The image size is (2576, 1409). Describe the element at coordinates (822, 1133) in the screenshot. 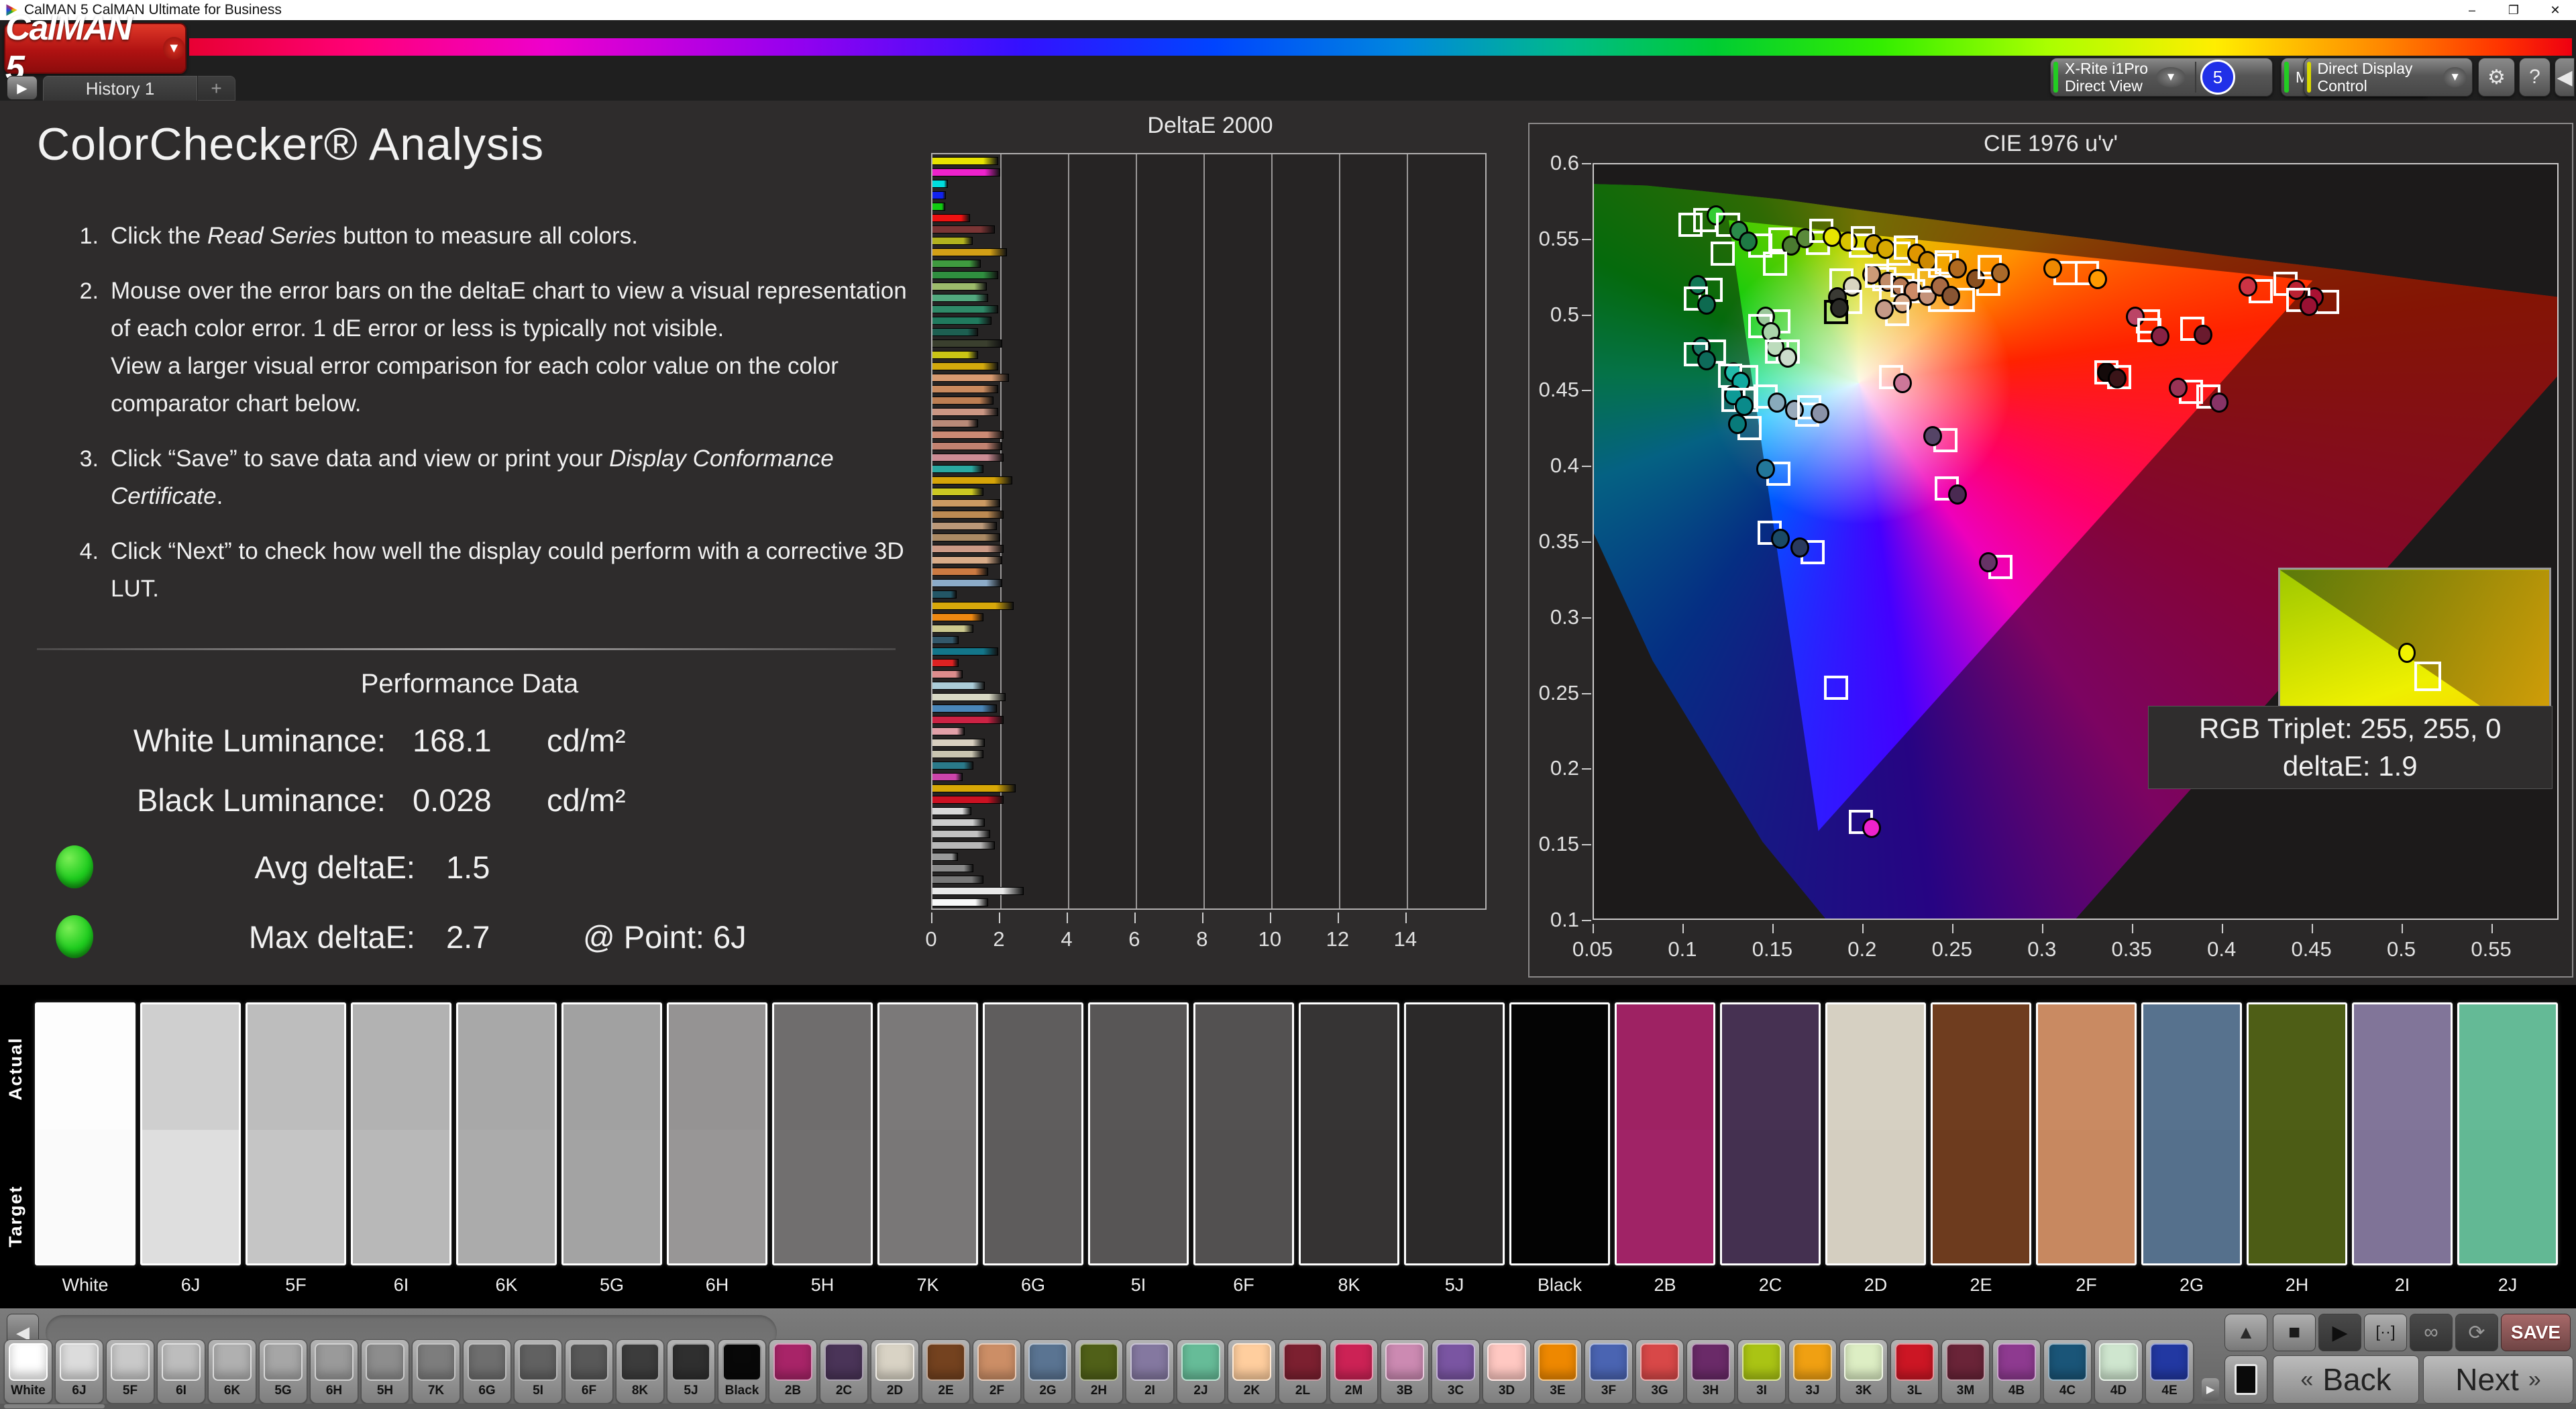

I see `comparator-swatch-5H` at that location.